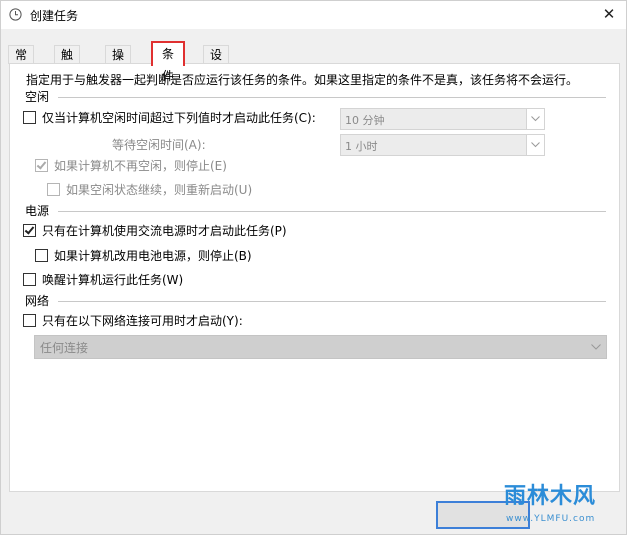 The image size is (627, 535). I want to click on power-section-label: 电源, so click(37, 211).